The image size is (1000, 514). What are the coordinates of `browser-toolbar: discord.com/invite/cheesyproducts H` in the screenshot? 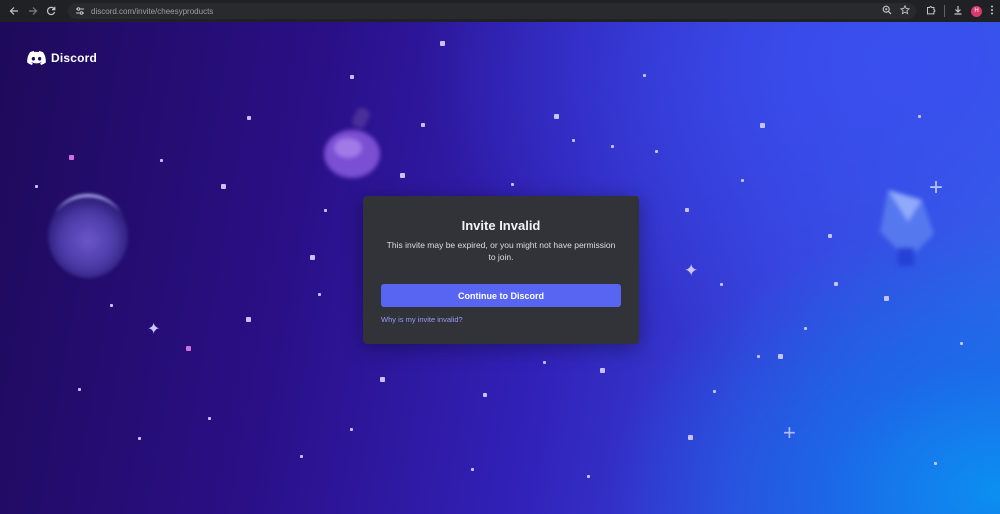 It's located at (500, 11).